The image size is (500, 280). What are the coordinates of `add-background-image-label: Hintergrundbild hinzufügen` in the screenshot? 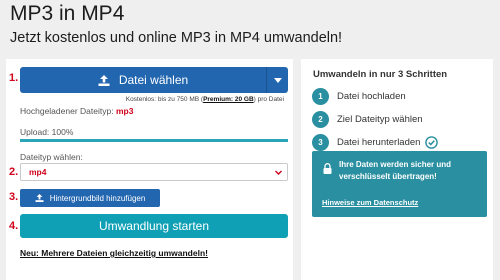 It's located at (97, 198).